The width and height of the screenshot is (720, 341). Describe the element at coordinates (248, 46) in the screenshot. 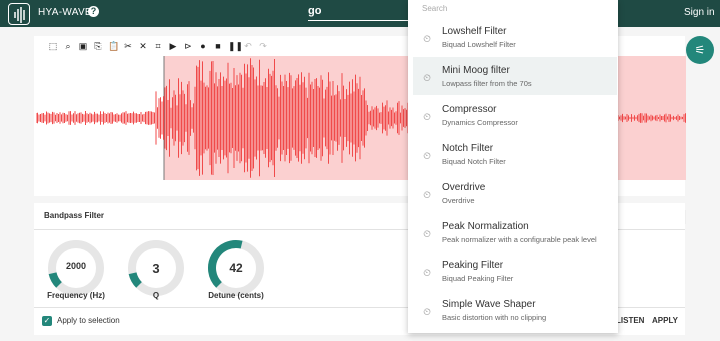

I see `undo-icon: ↶` at that location.